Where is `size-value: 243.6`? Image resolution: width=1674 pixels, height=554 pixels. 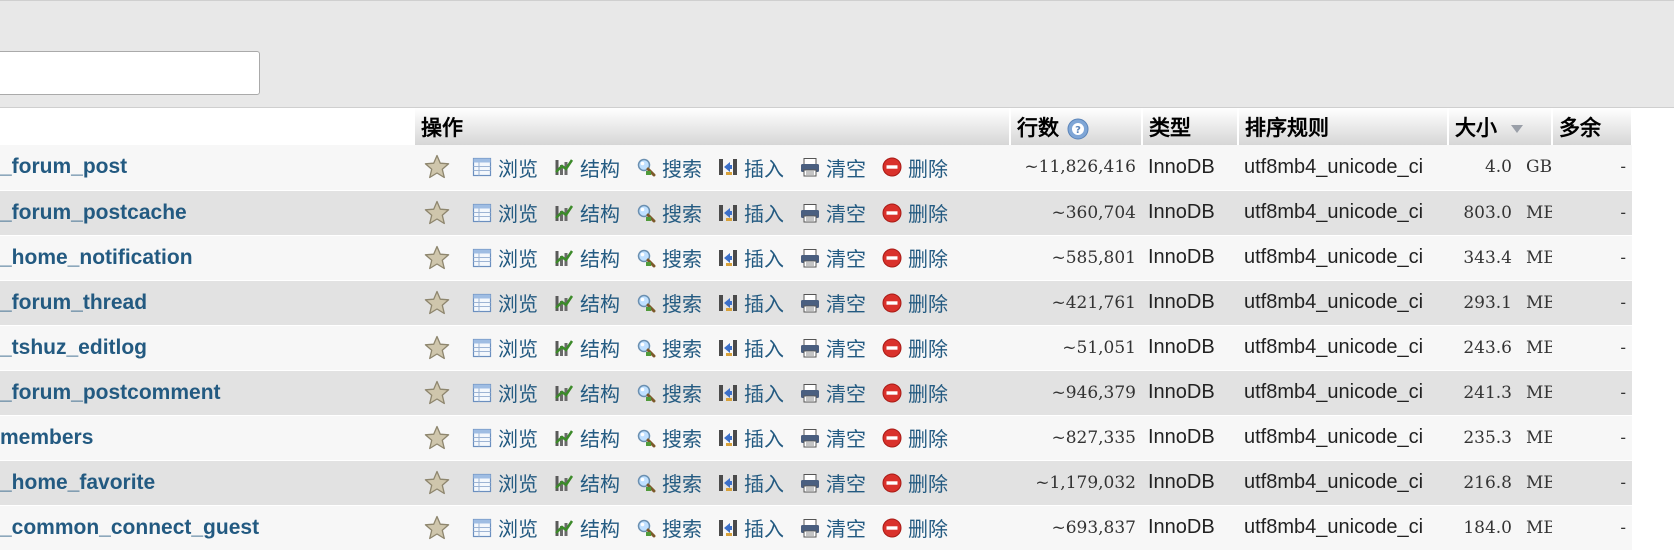
size-value: 243.6 is located at coordinates (1487, 347).